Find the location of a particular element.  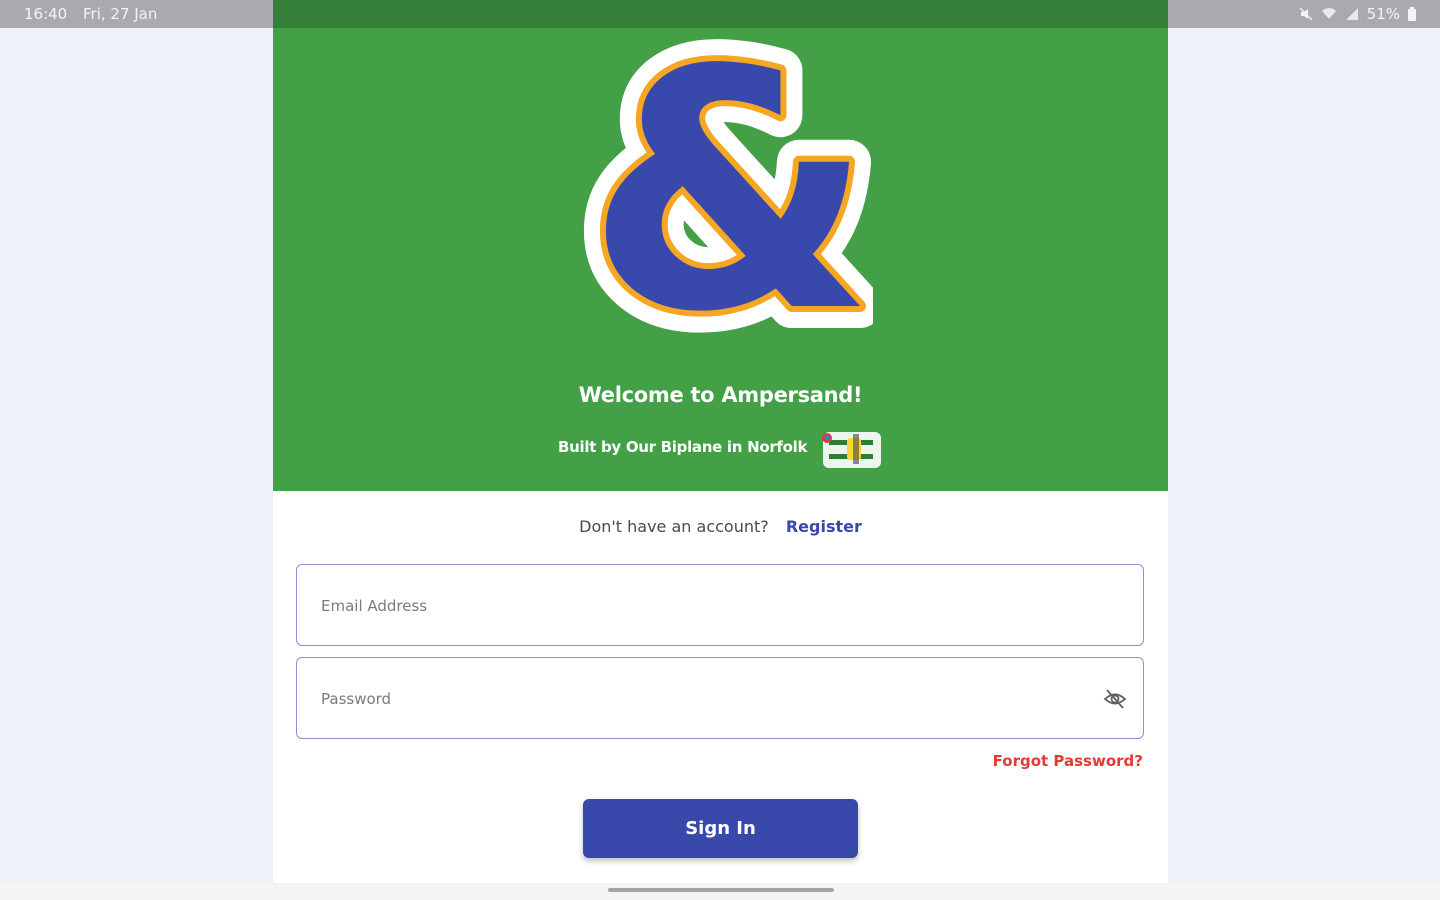

signal-icon is located at coordinates (1351, 14).